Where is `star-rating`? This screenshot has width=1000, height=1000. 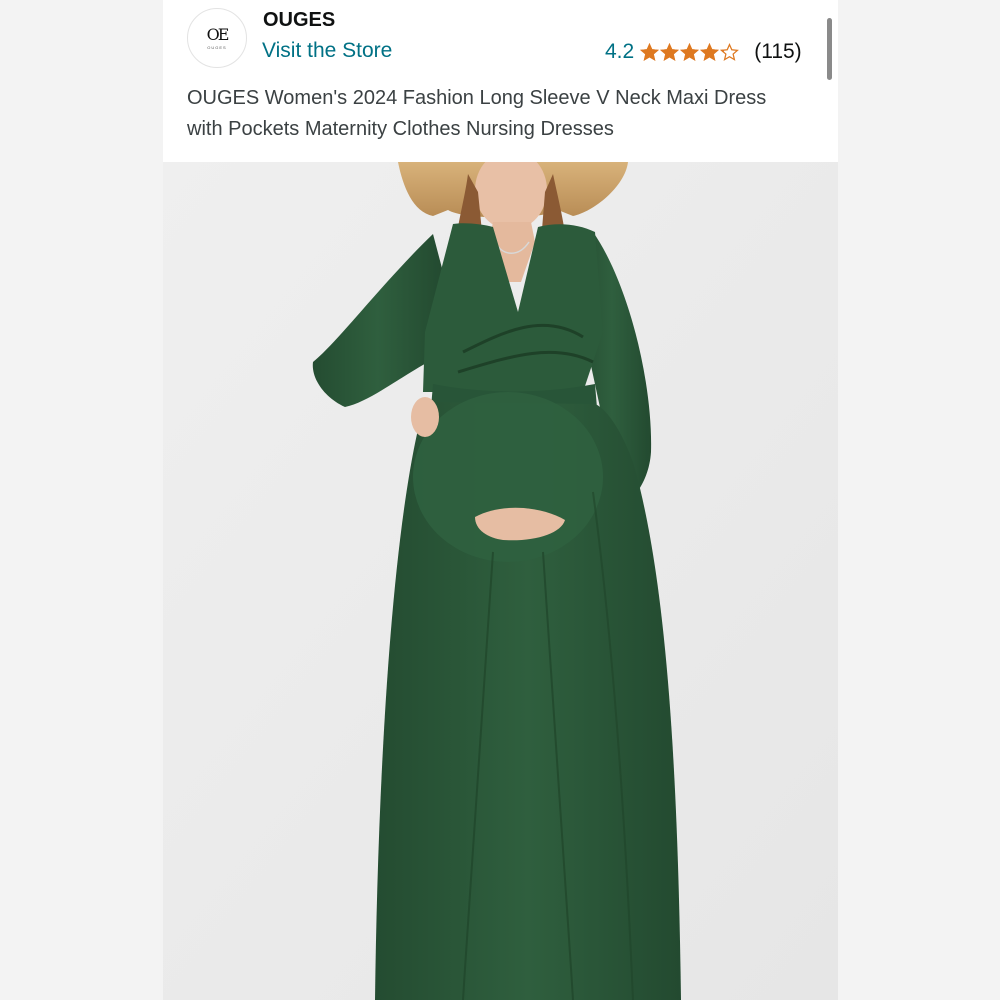 star-rating is located at coordinates (690, 52).